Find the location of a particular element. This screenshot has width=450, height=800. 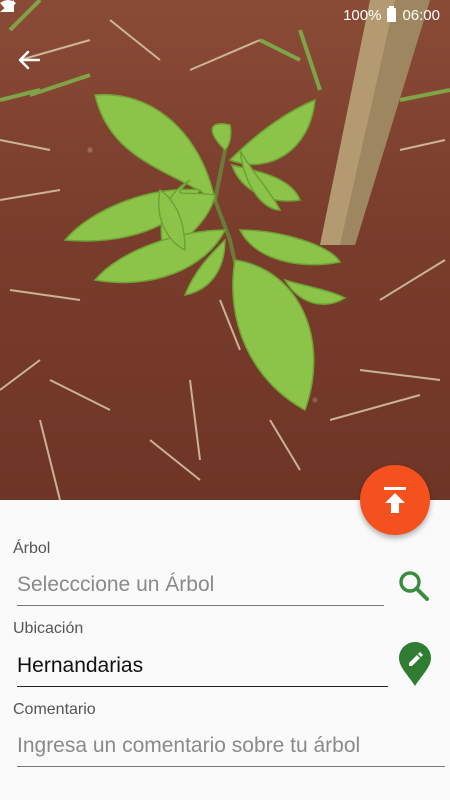

map-pin-edit-icon is located at coordinates (415, 664).